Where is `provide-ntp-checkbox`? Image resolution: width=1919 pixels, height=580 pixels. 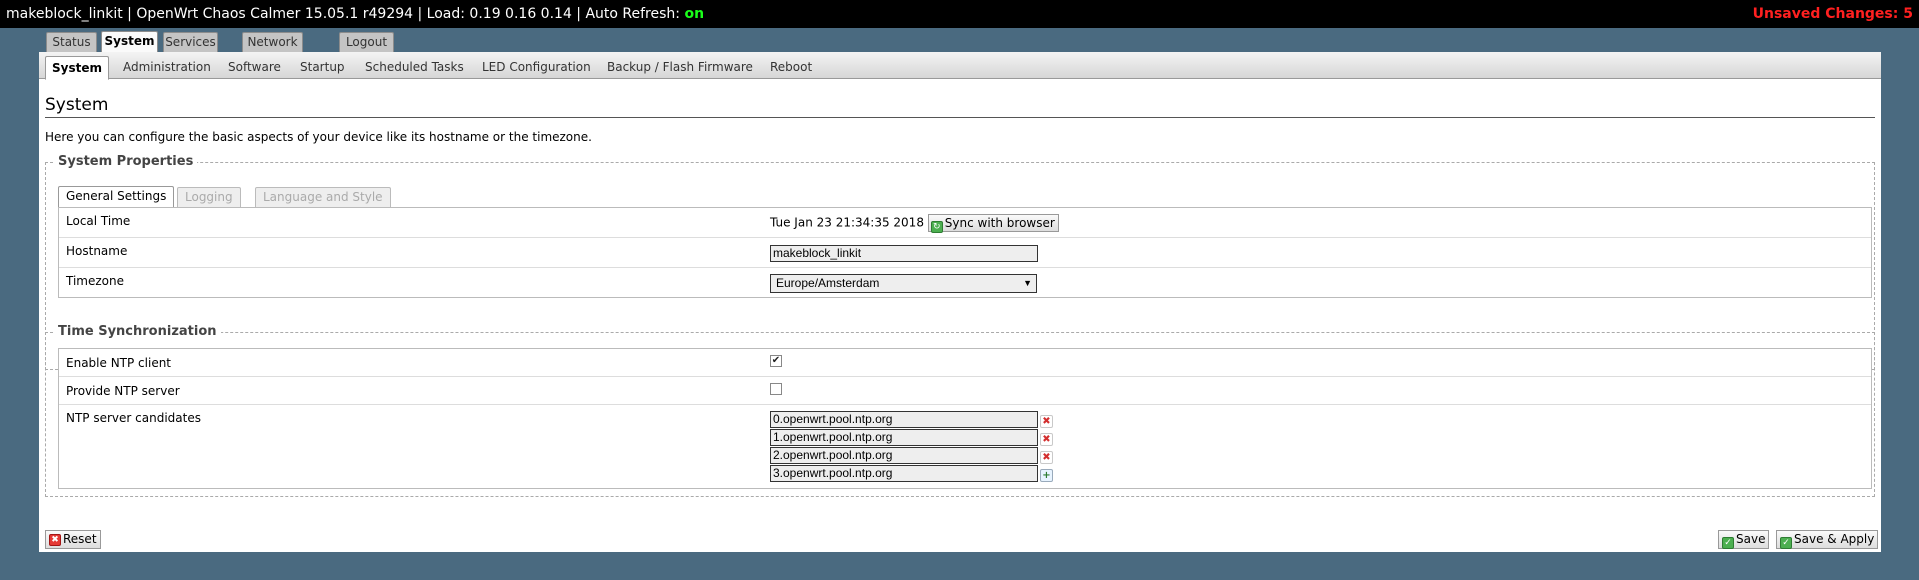 provide-ntp-checkbox is located at coordinates (776, 389).